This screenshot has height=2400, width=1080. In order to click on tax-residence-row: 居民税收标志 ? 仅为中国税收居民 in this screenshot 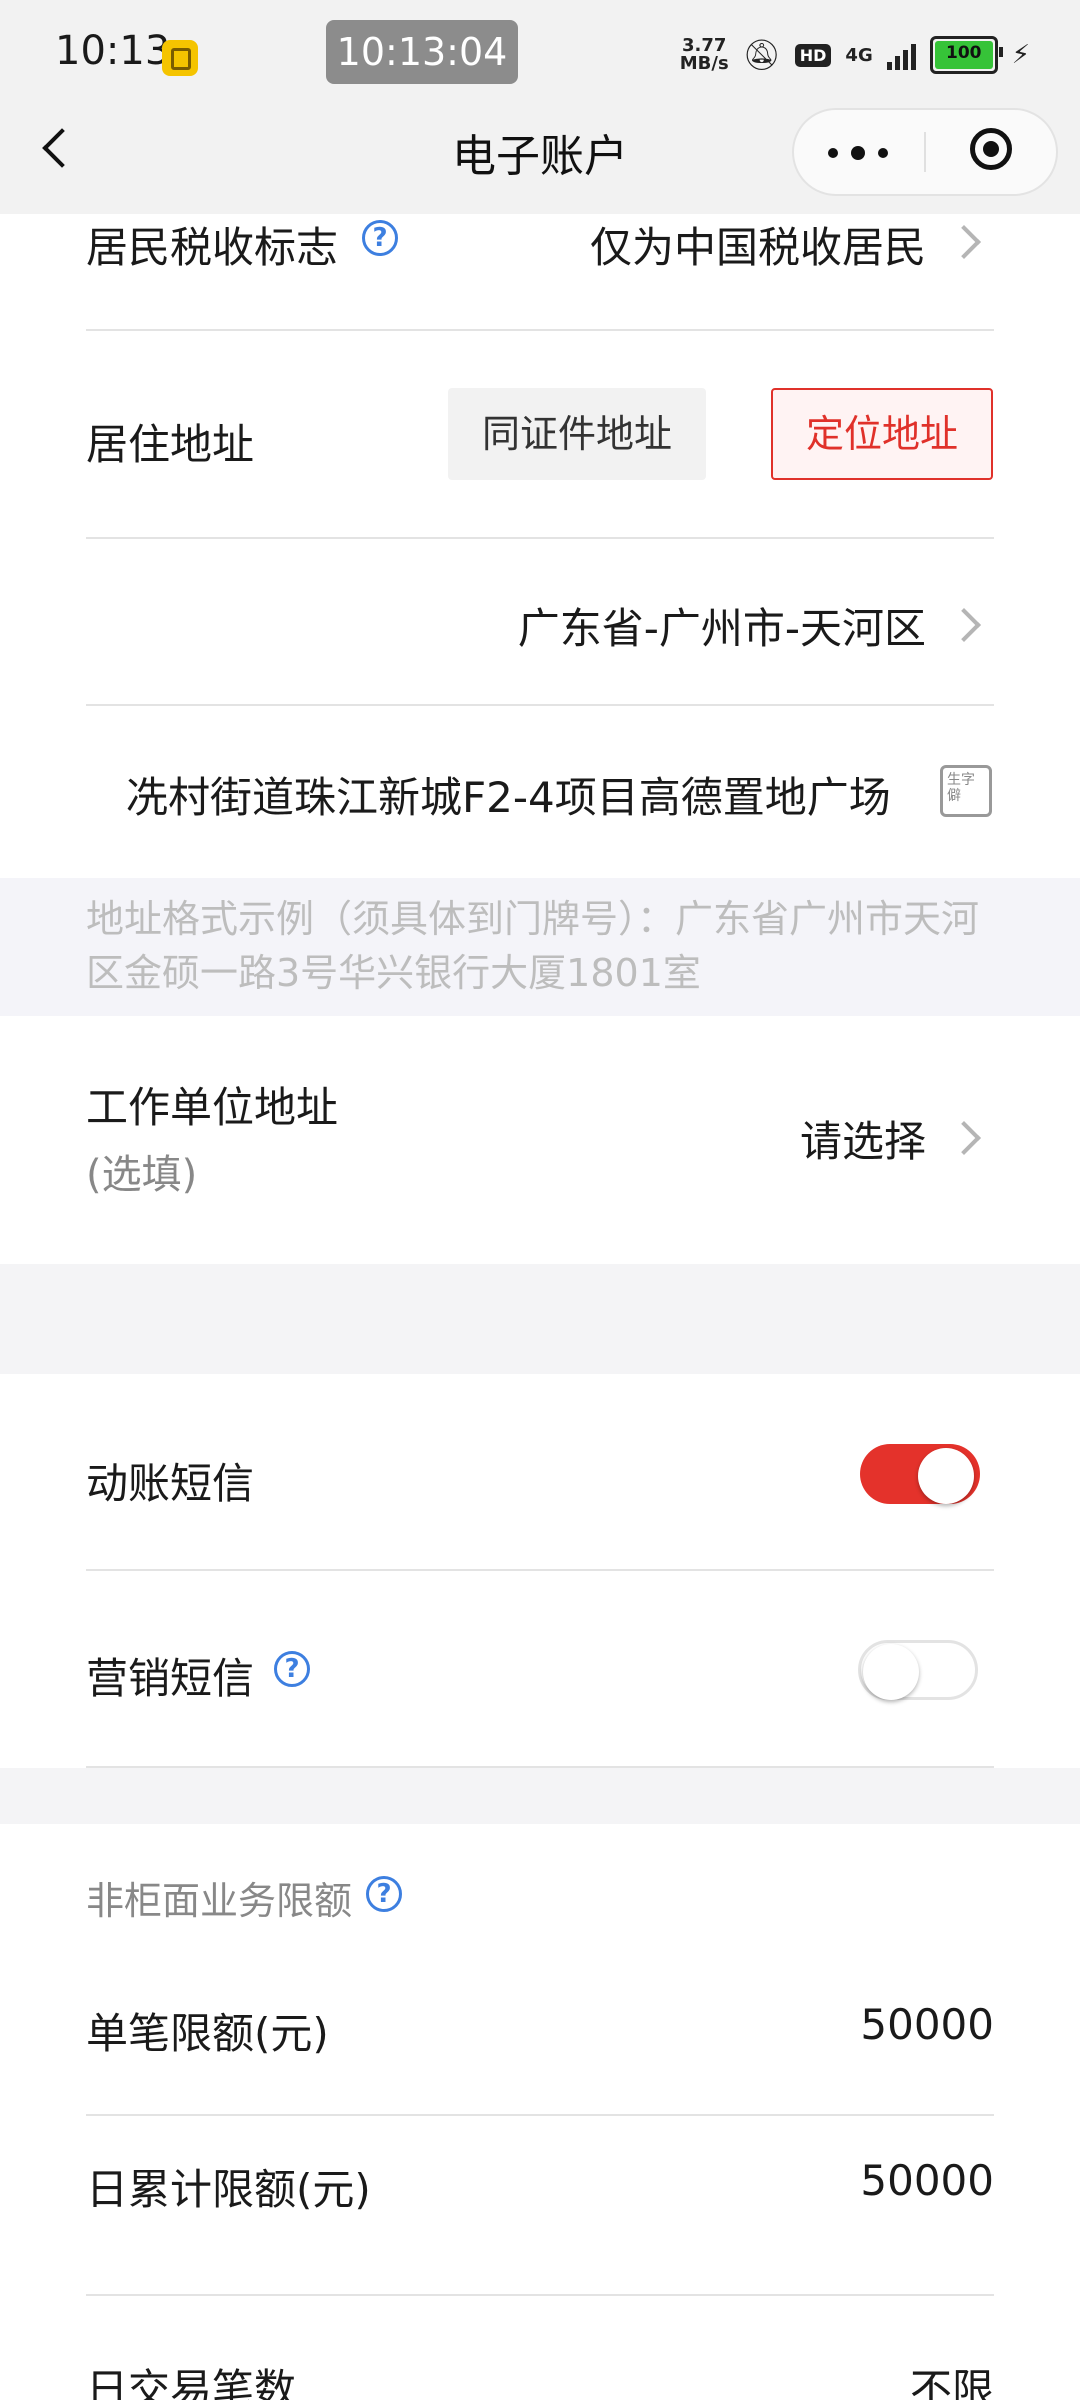, I will do `click(540, 272)`.